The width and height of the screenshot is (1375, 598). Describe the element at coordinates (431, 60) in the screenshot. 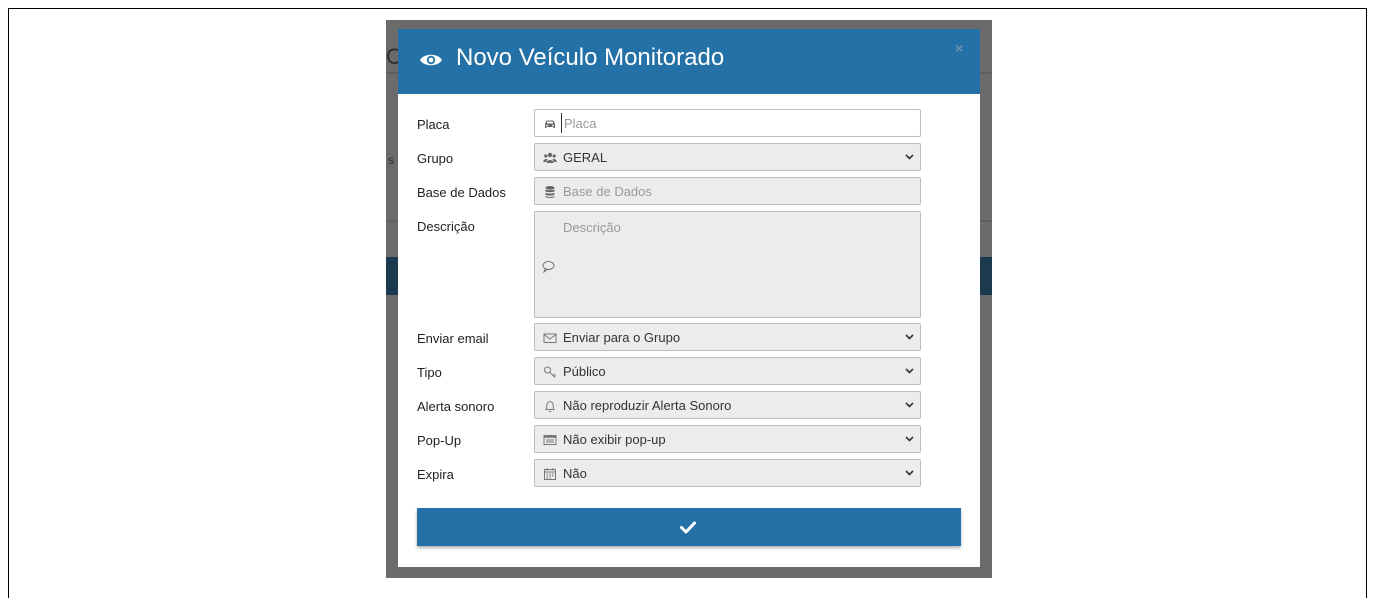

I see `eye-icon` at that location.